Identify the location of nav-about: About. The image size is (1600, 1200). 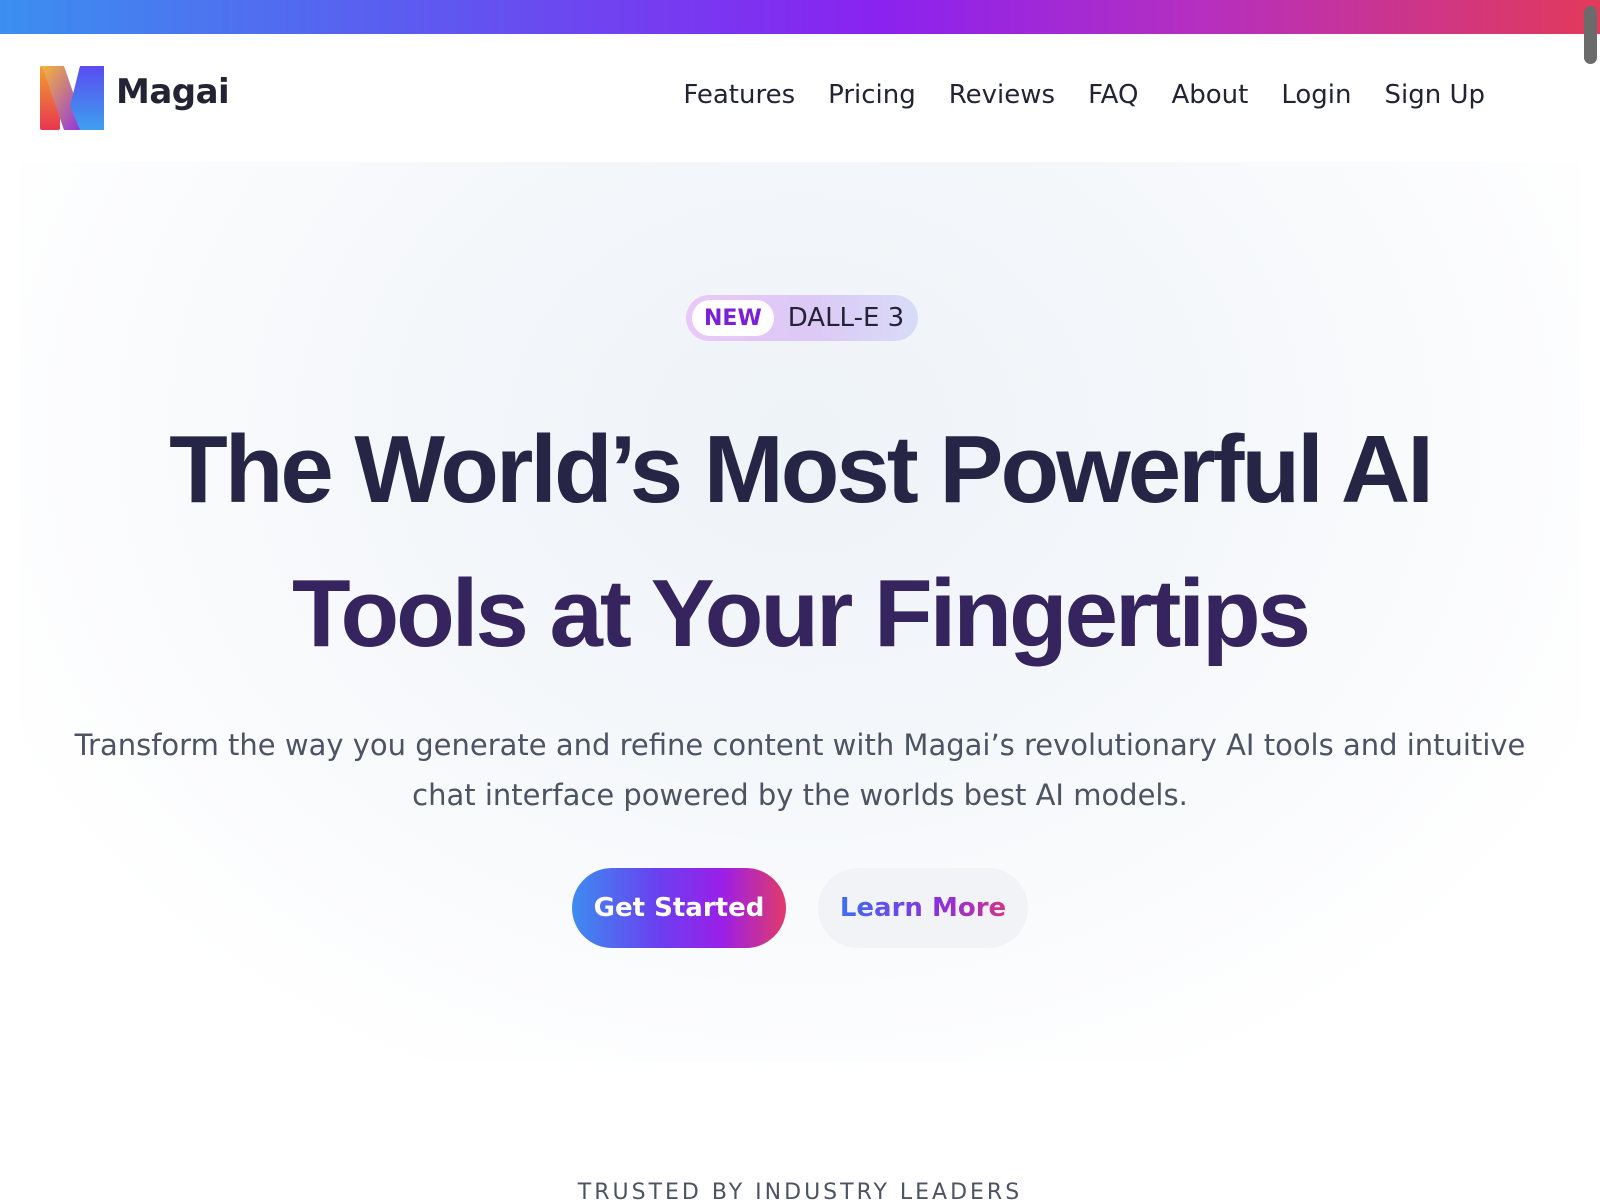
(1209, 95).